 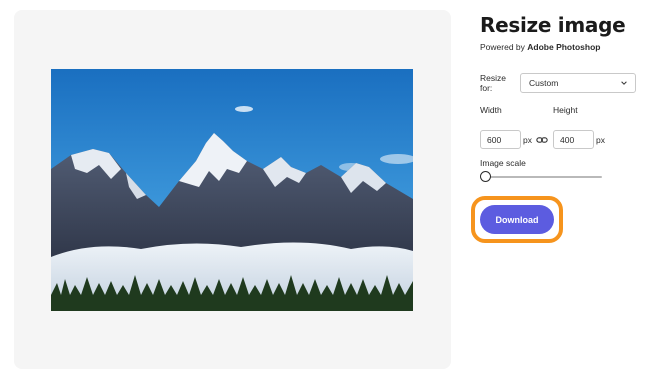 What do you see at coordinates (502, 47) in the screenshot?
I see `powered-prefix: Powered by` at bounding box center [502, 47].